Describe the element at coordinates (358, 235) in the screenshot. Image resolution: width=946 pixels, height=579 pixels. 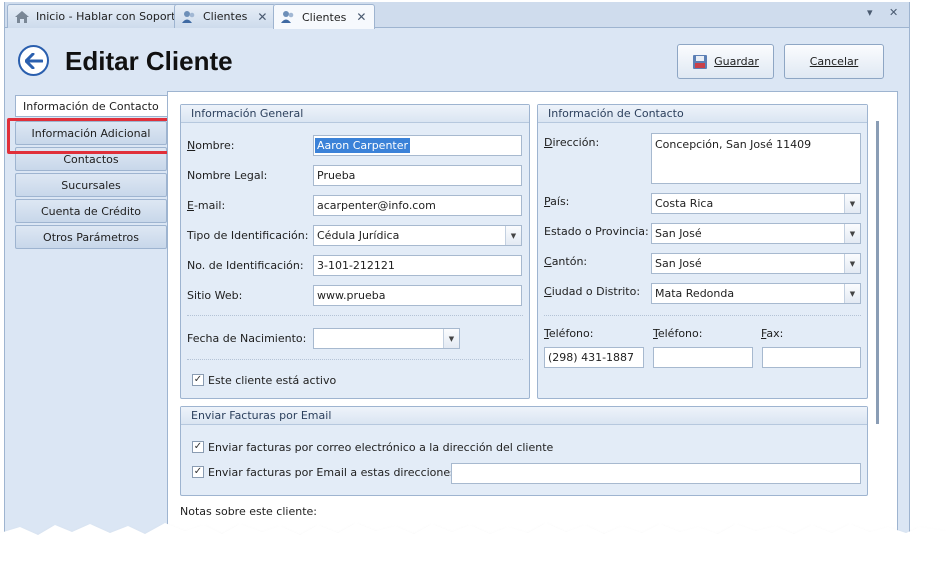
I see `tipo-id-value: Cédula Jurídica` at that location.